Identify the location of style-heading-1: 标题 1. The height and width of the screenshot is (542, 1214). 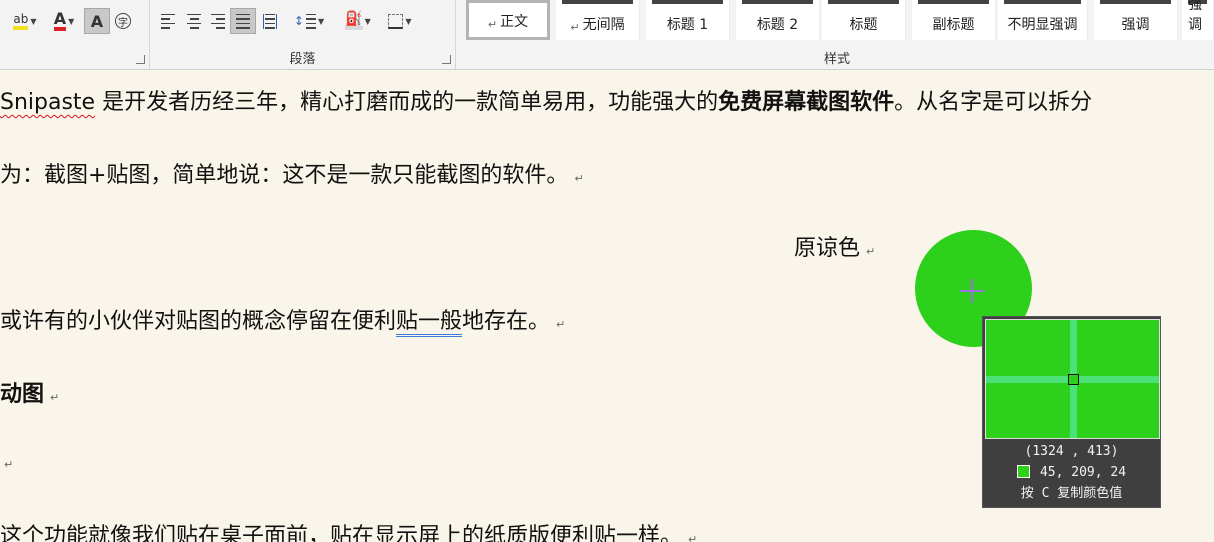
(688, 20).